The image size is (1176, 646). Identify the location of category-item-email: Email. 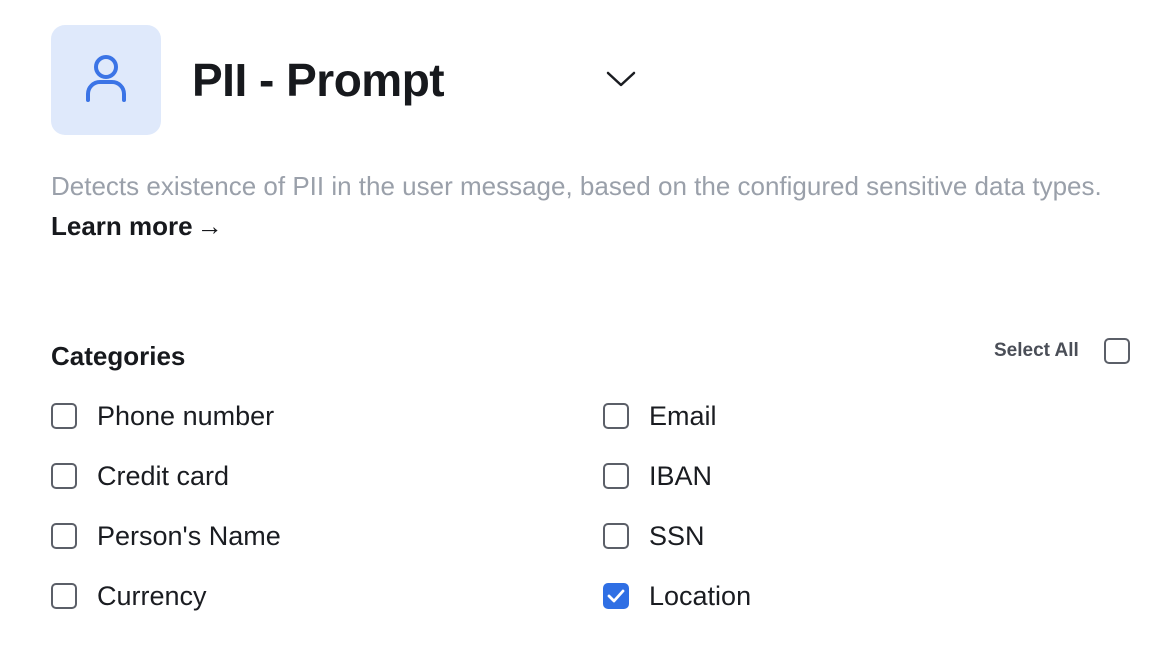
(660, 416).